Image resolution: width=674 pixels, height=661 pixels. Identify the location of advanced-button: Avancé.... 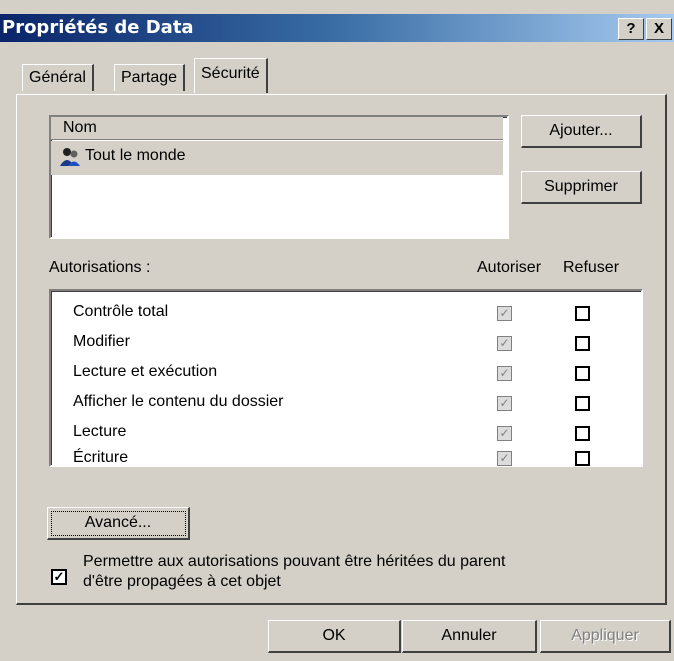
(118, 523).